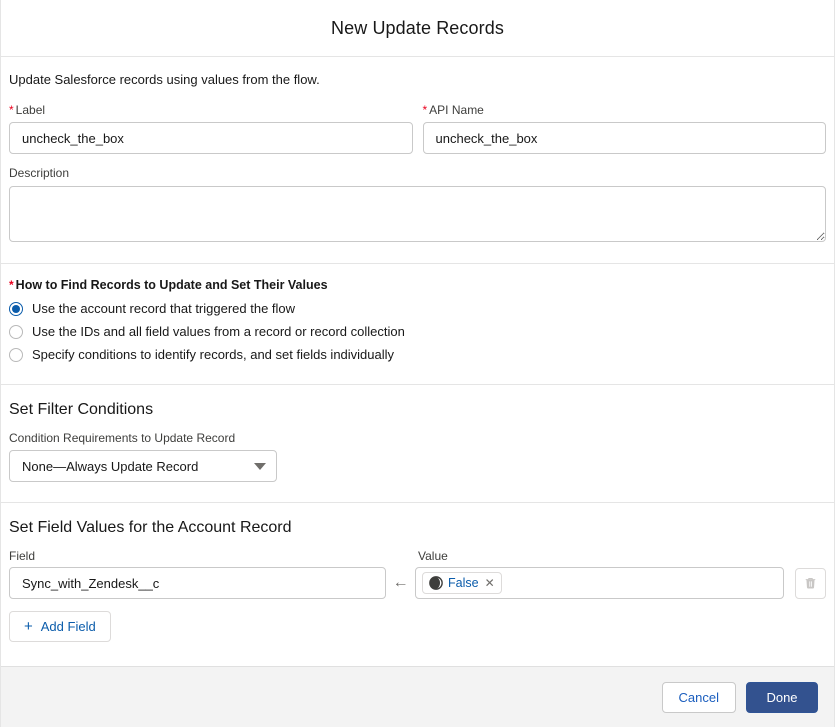  I want to click on api-name-field-label: * API Name, so click(625, 111).